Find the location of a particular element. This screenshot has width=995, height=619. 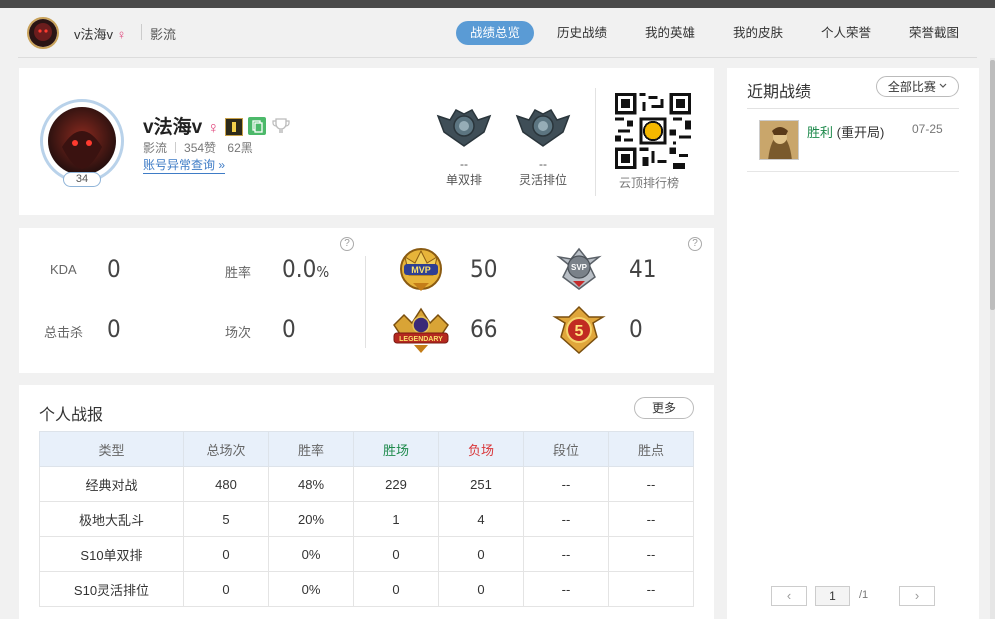

solo-rank-label: 单双排 is located at coordinates (463, 180).